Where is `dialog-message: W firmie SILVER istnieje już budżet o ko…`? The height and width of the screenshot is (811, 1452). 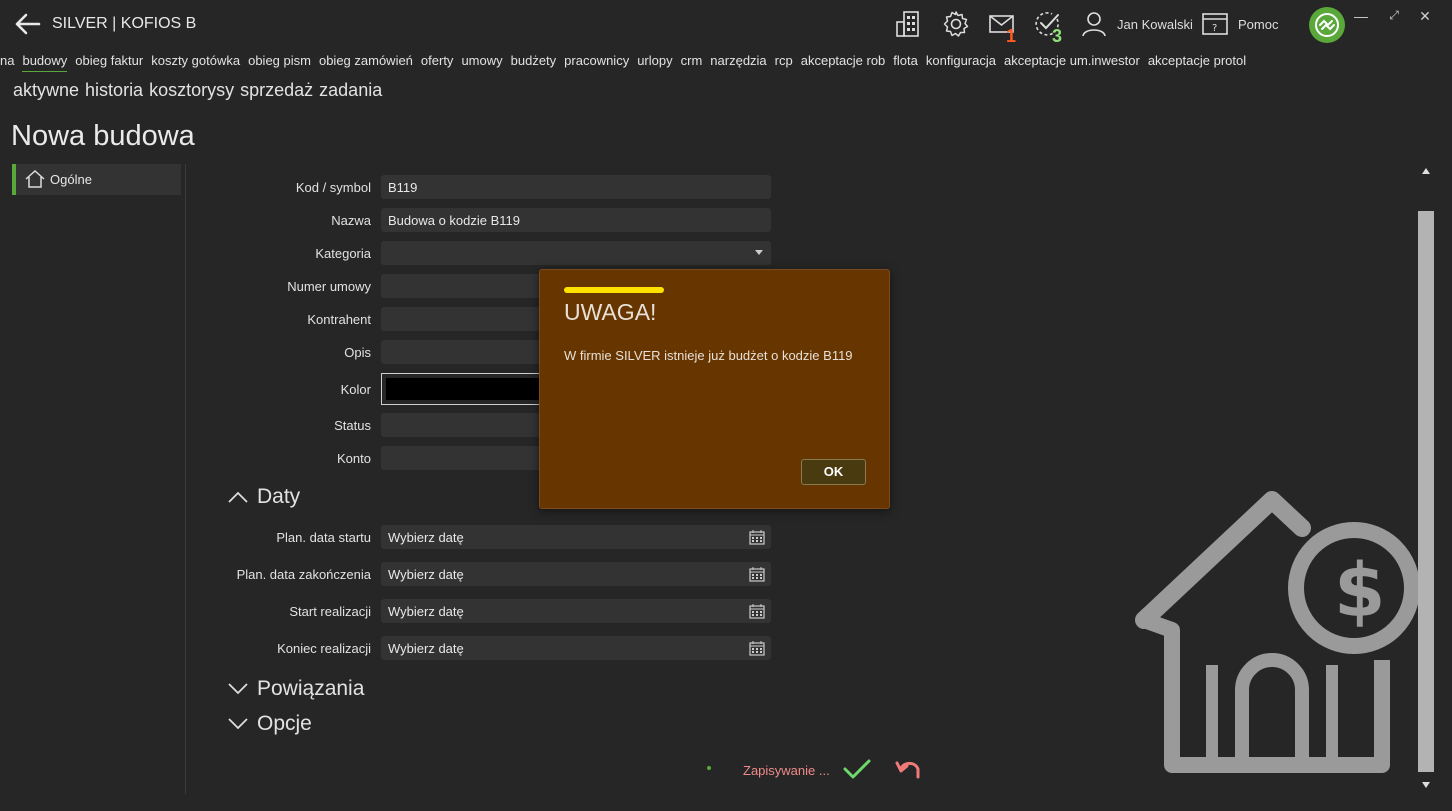
dialog-message: W firmie SILVER istnieje już budżet o ko… is located at coordinates (708, 355).